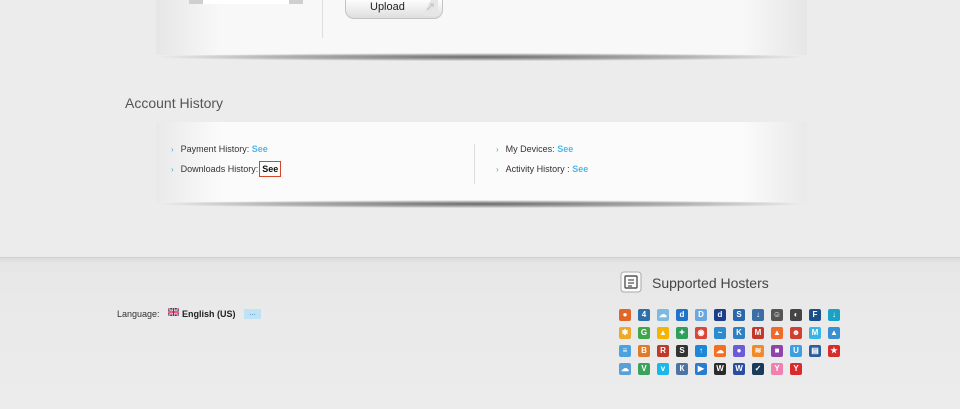 This screenshot has height=409, width=960. What do you see at coordinates (481, 204) in the screenshot?
I see `account-history-panel-shadow` at bounding box center [481, 204].